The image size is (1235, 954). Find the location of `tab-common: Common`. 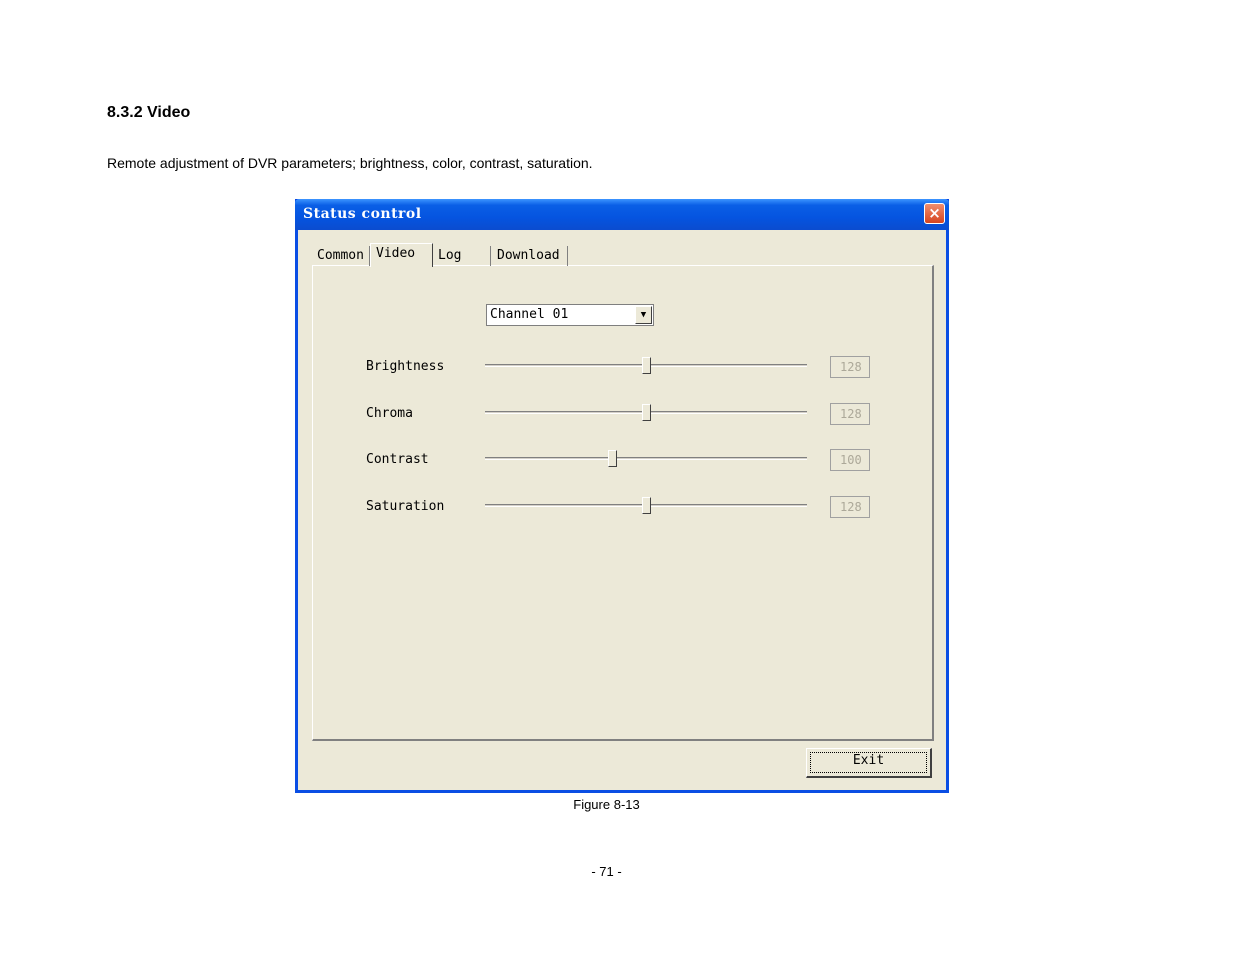

tab-common: Common is located at coordinates (341, 256).